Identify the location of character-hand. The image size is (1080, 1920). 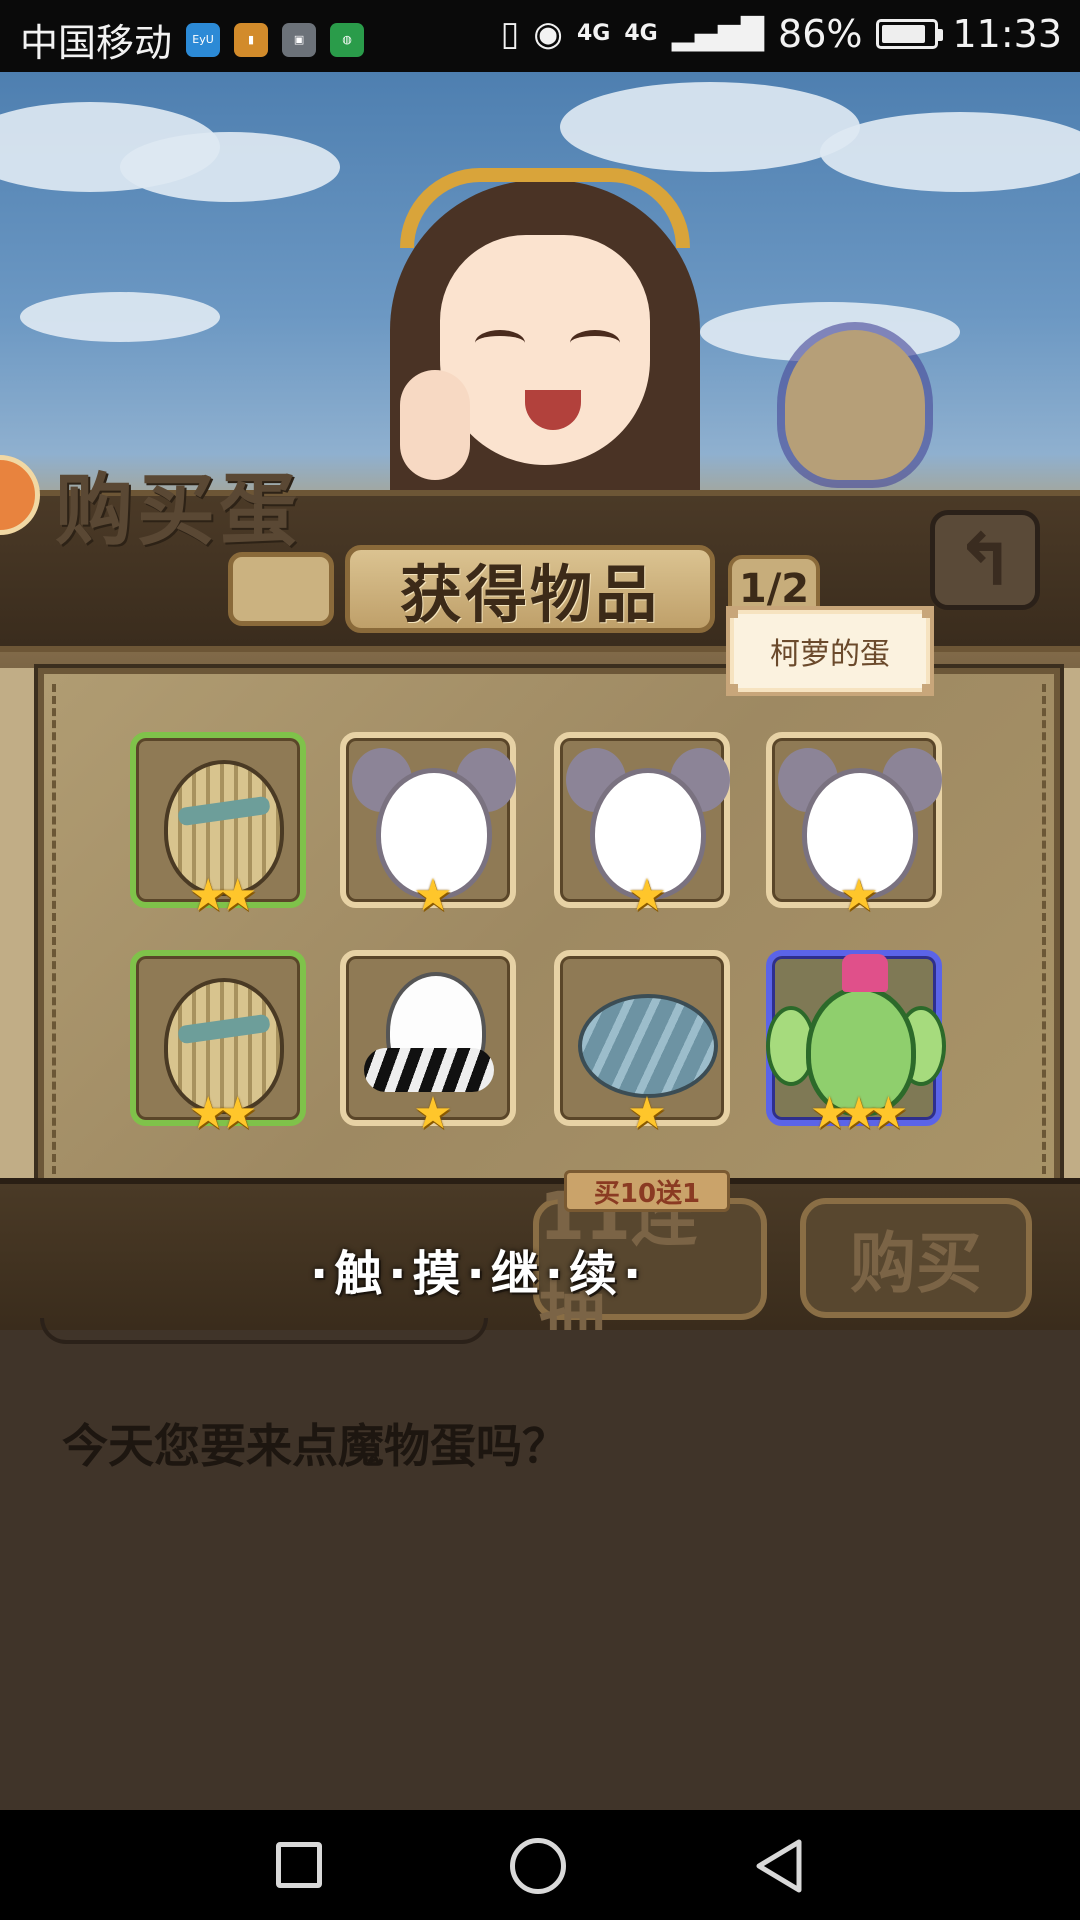
(435, 425).